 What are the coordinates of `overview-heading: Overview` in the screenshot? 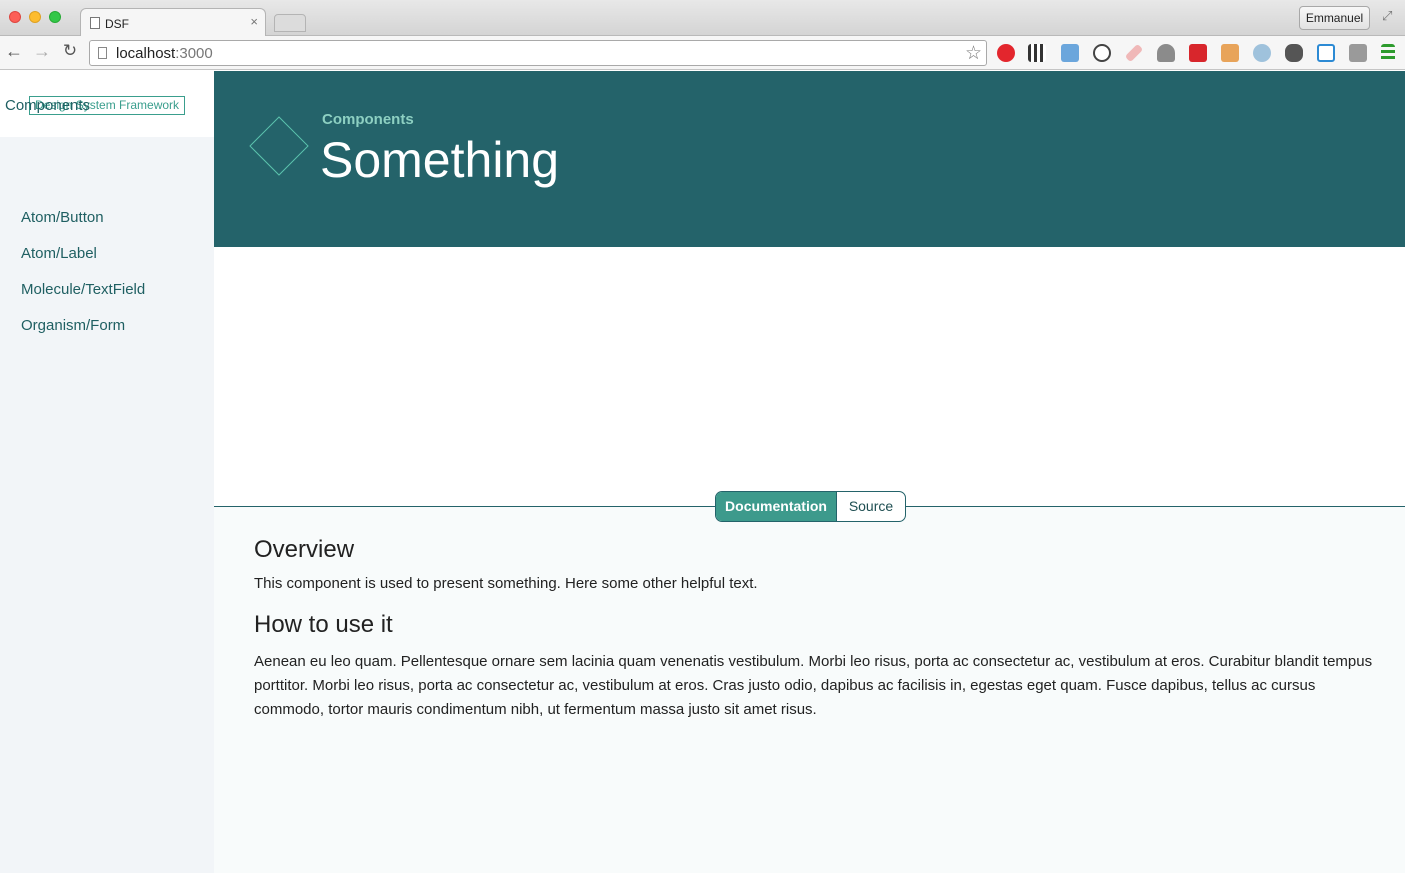 It's located at (304, 549).